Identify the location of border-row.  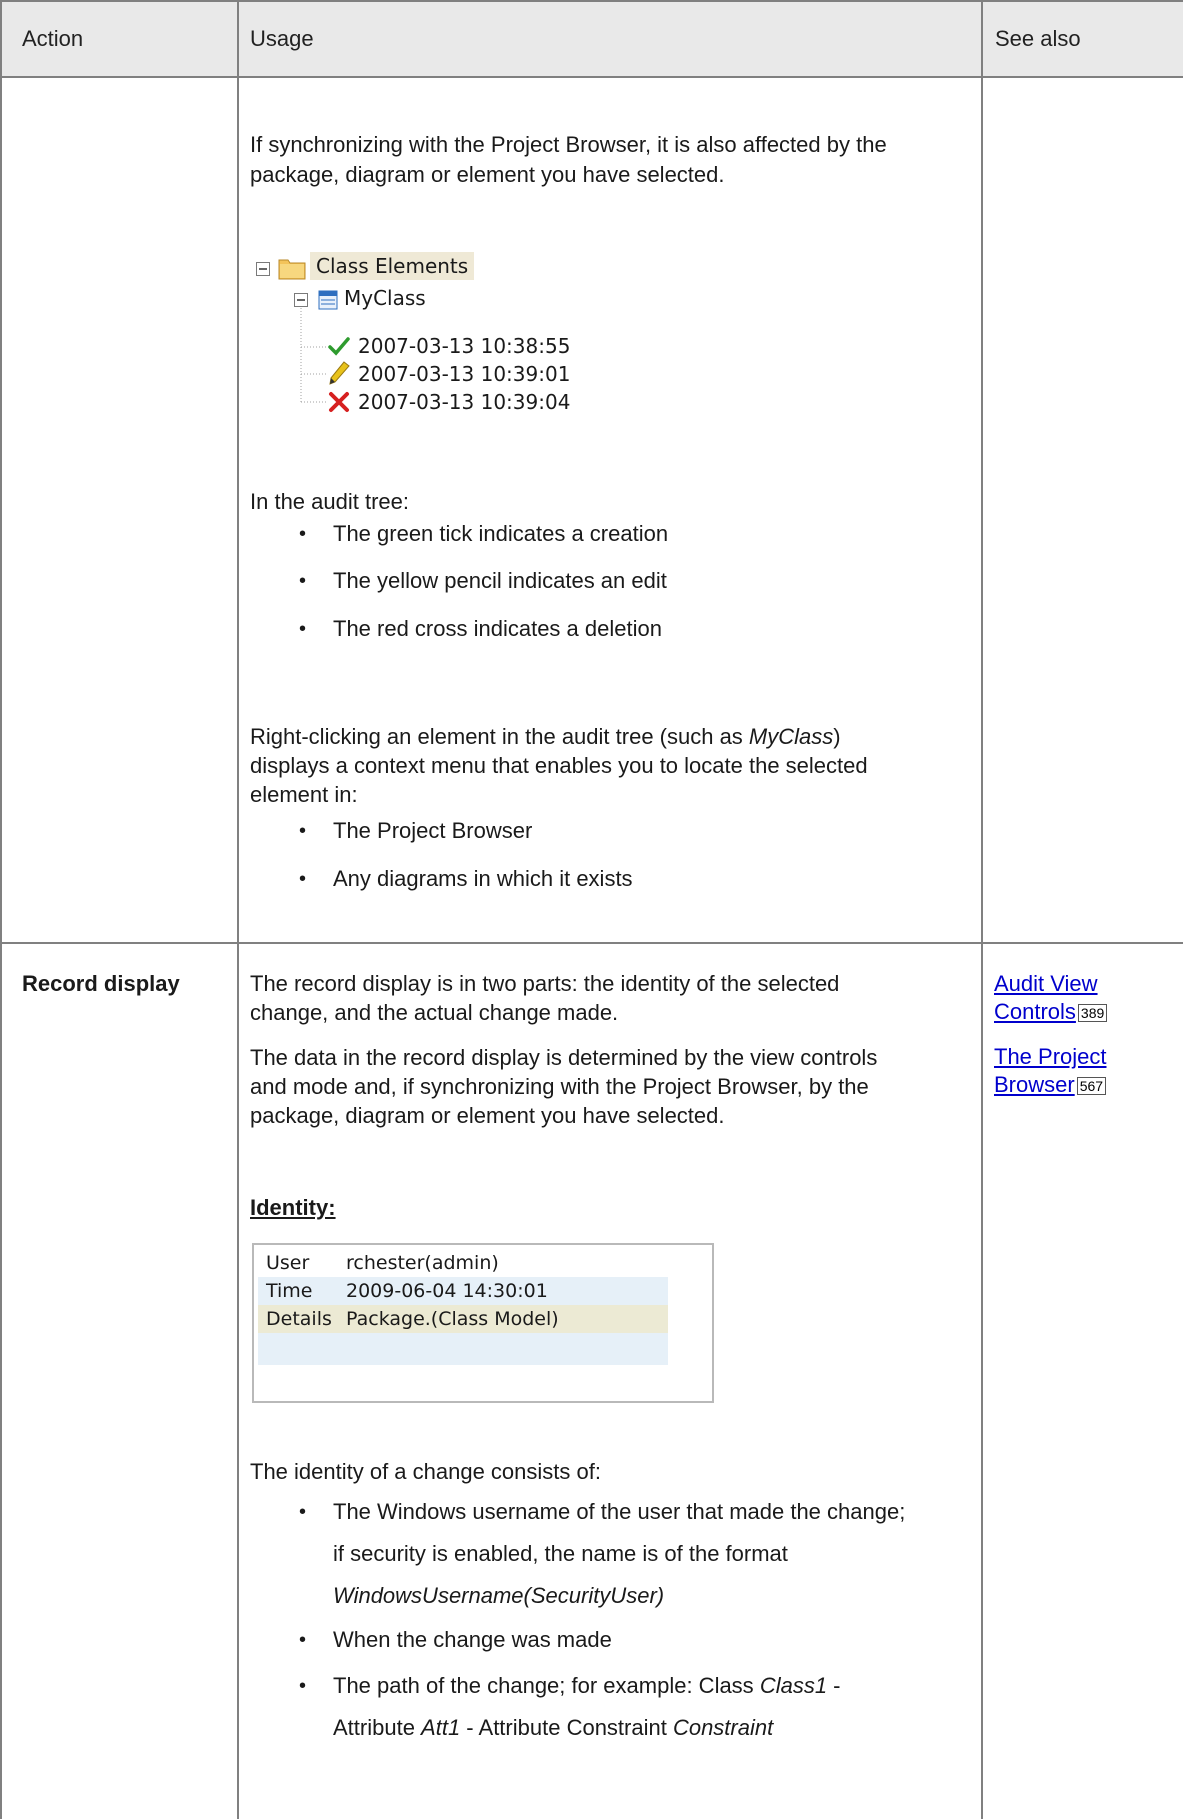
(592, 943).